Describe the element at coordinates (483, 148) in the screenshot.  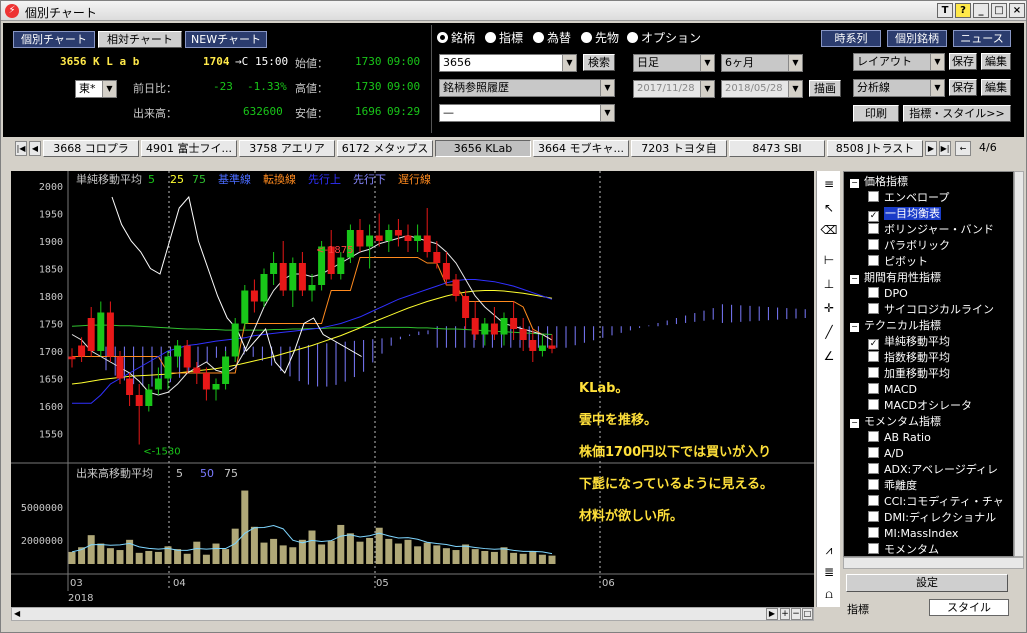
I see `stock-tab-active: 3656 KLab` at that location.